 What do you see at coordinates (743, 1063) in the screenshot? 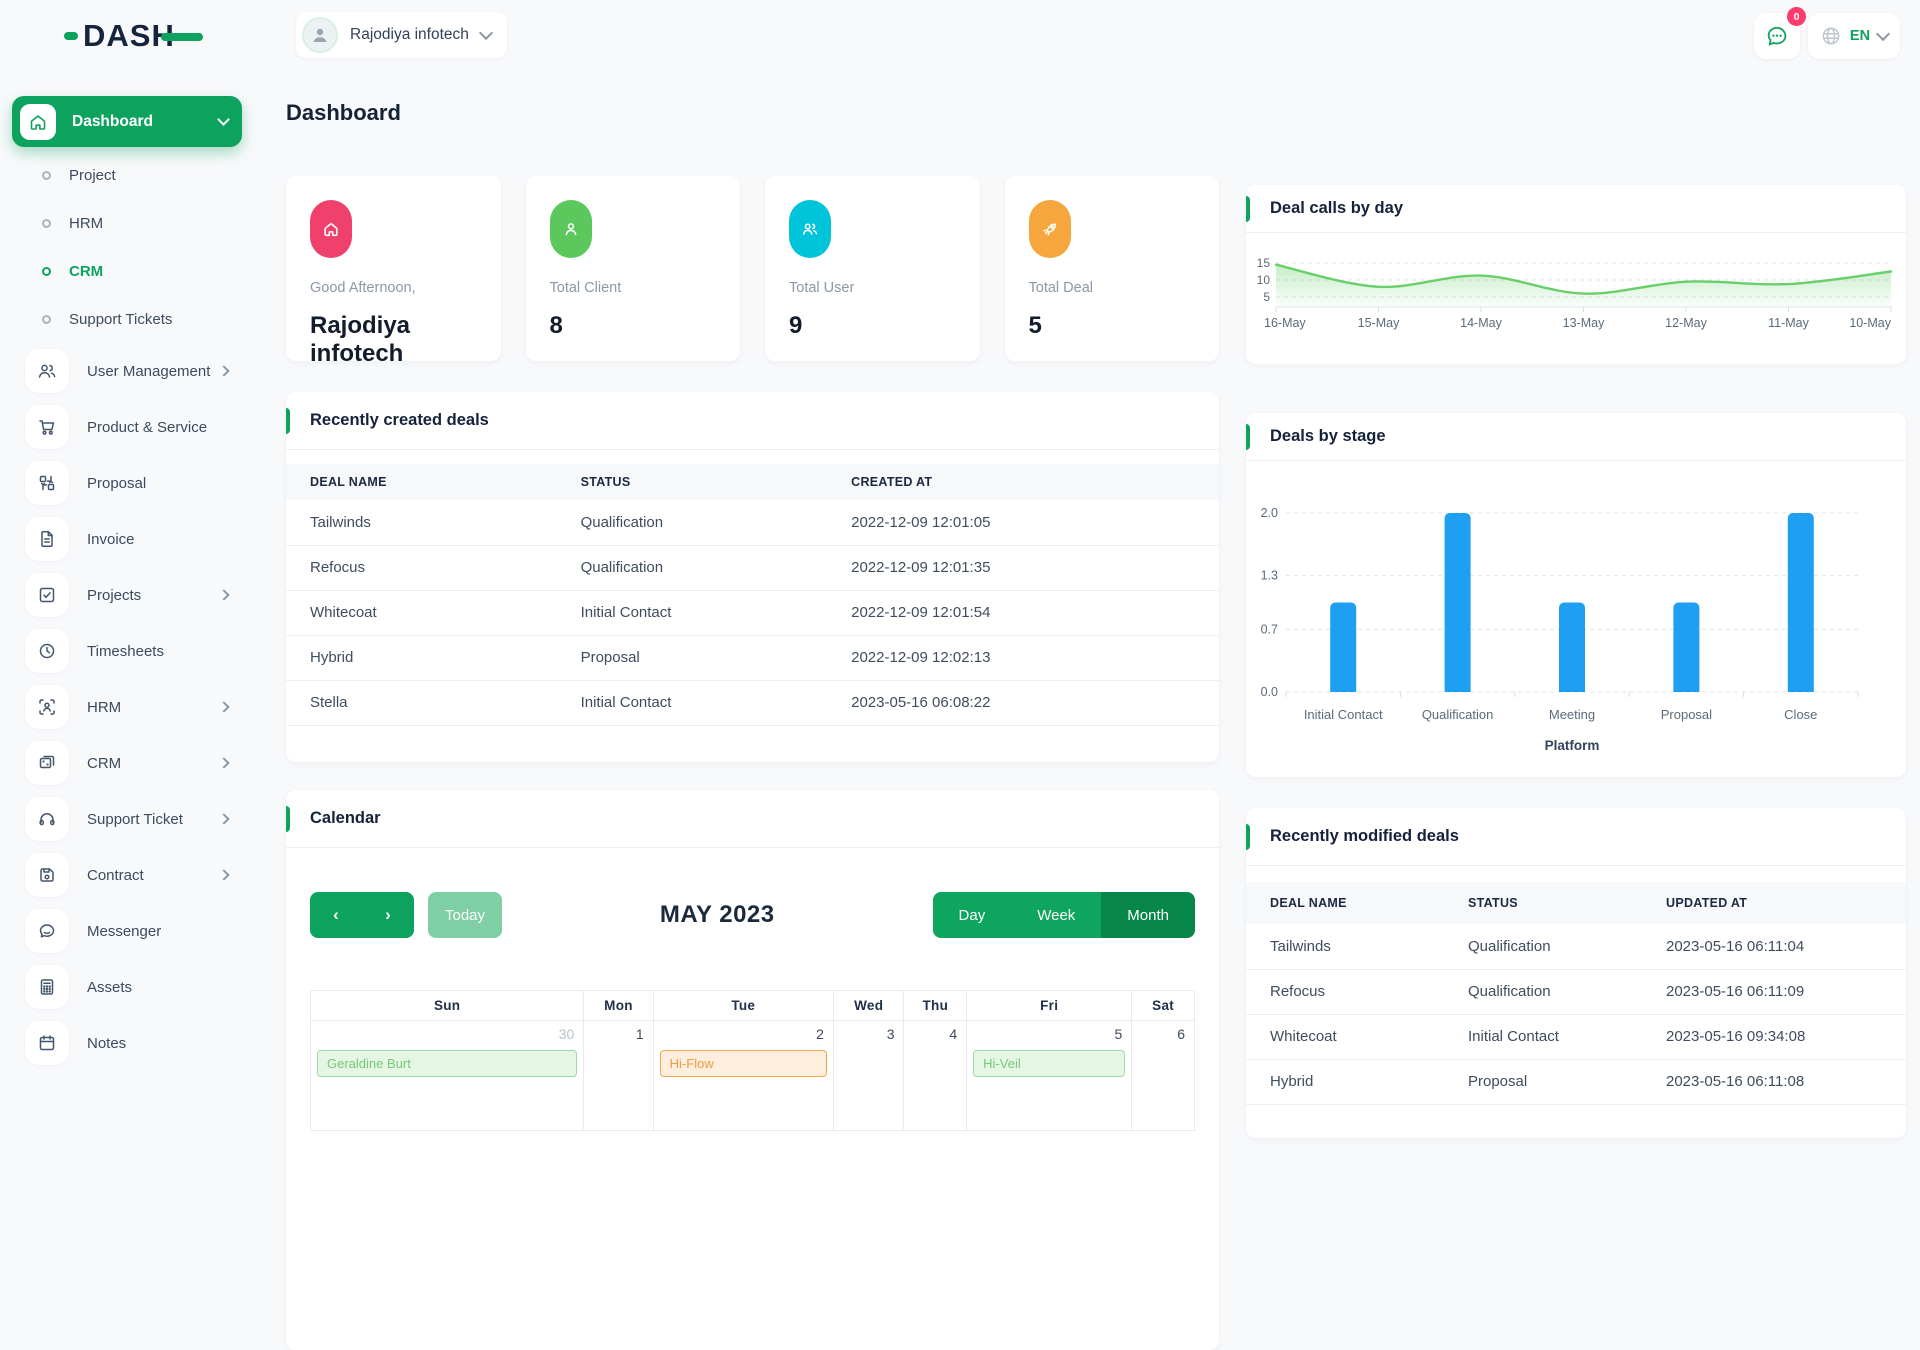
I see `calendar-event: Hi-Flow` at bounding box center [743, 1063].